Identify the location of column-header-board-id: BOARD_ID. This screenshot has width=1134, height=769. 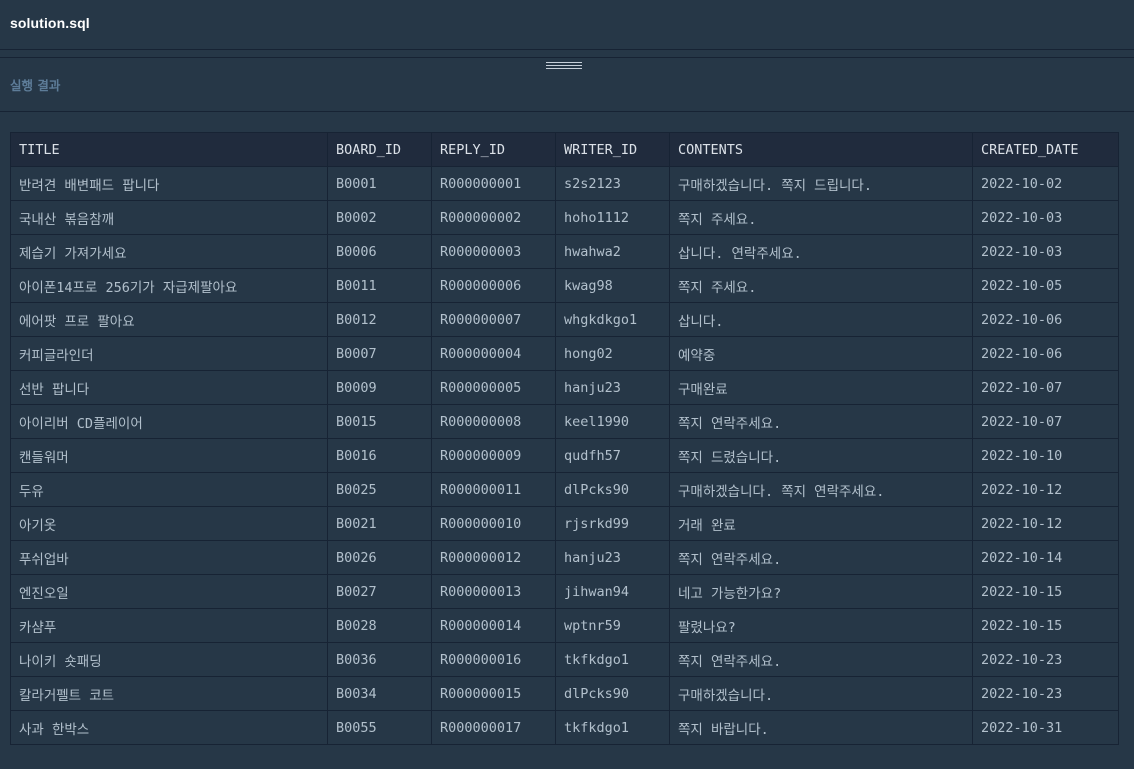
(379, 149).